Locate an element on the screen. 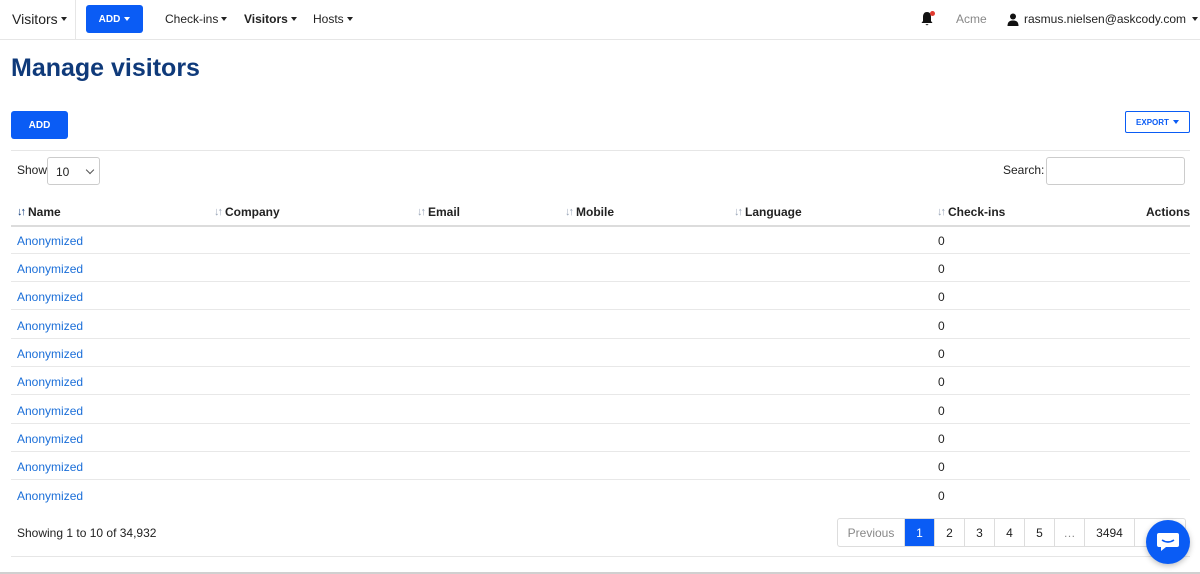 The height and width of the screenshot is (574, 1200). notification-dot is located at coordinates (932, 13).